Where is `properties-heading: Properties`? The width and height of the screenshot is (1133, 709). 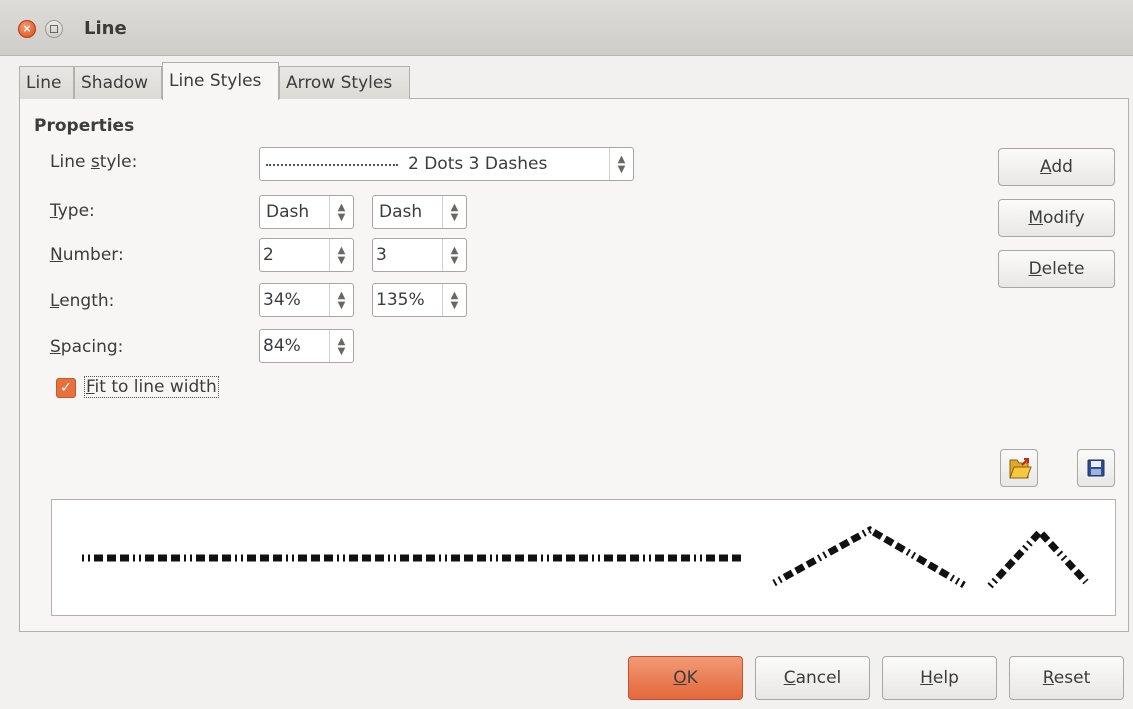
properties-heading: Properties is located at coordinates (84, 126).